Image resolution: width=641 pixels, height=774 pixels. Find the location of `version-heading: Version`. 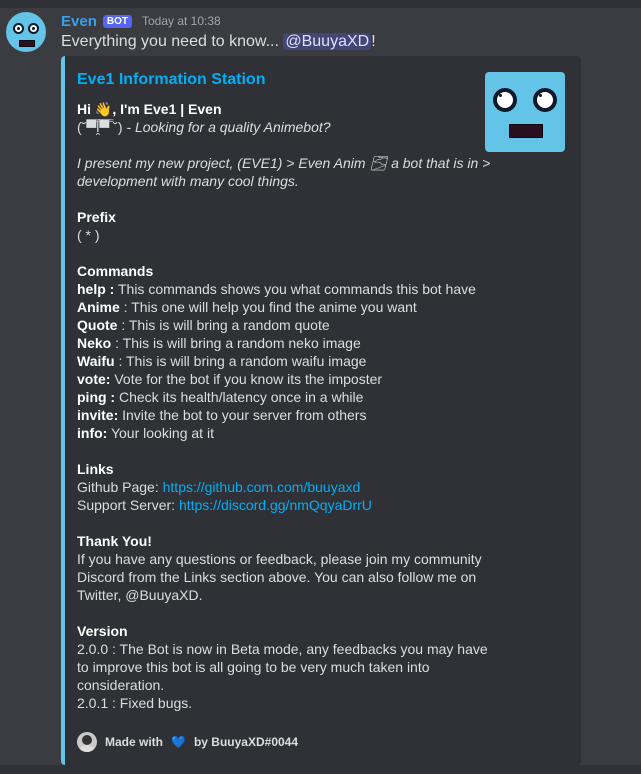

version-heading: Version is located at coordinates (102, 631).